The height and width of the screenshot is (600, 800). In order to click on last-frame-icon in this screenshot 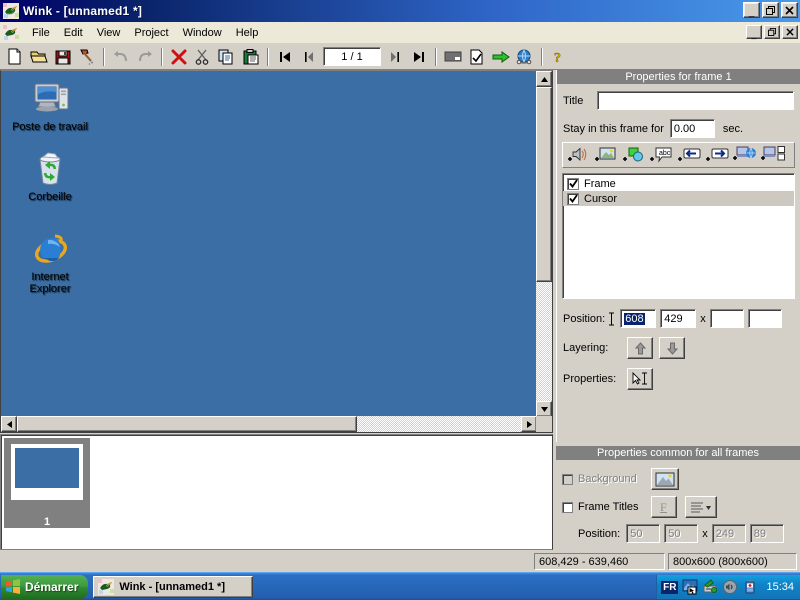, I will do `click(418, 57)`.